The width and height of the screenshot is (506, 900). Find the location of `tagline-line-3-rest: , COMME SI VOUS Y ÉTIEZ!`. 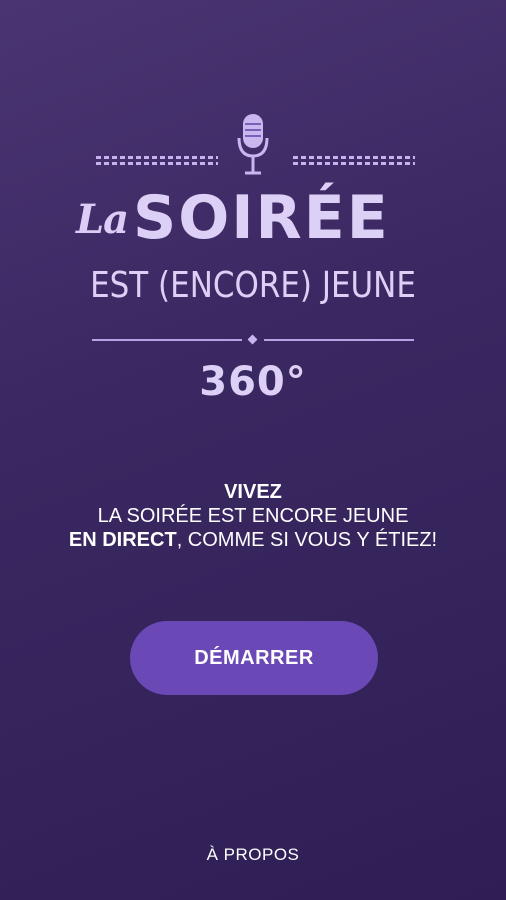

tagline-line-3-rest: , COMME SI VOUS Y ÉTIEZ! is located at coordinates (307, 540).